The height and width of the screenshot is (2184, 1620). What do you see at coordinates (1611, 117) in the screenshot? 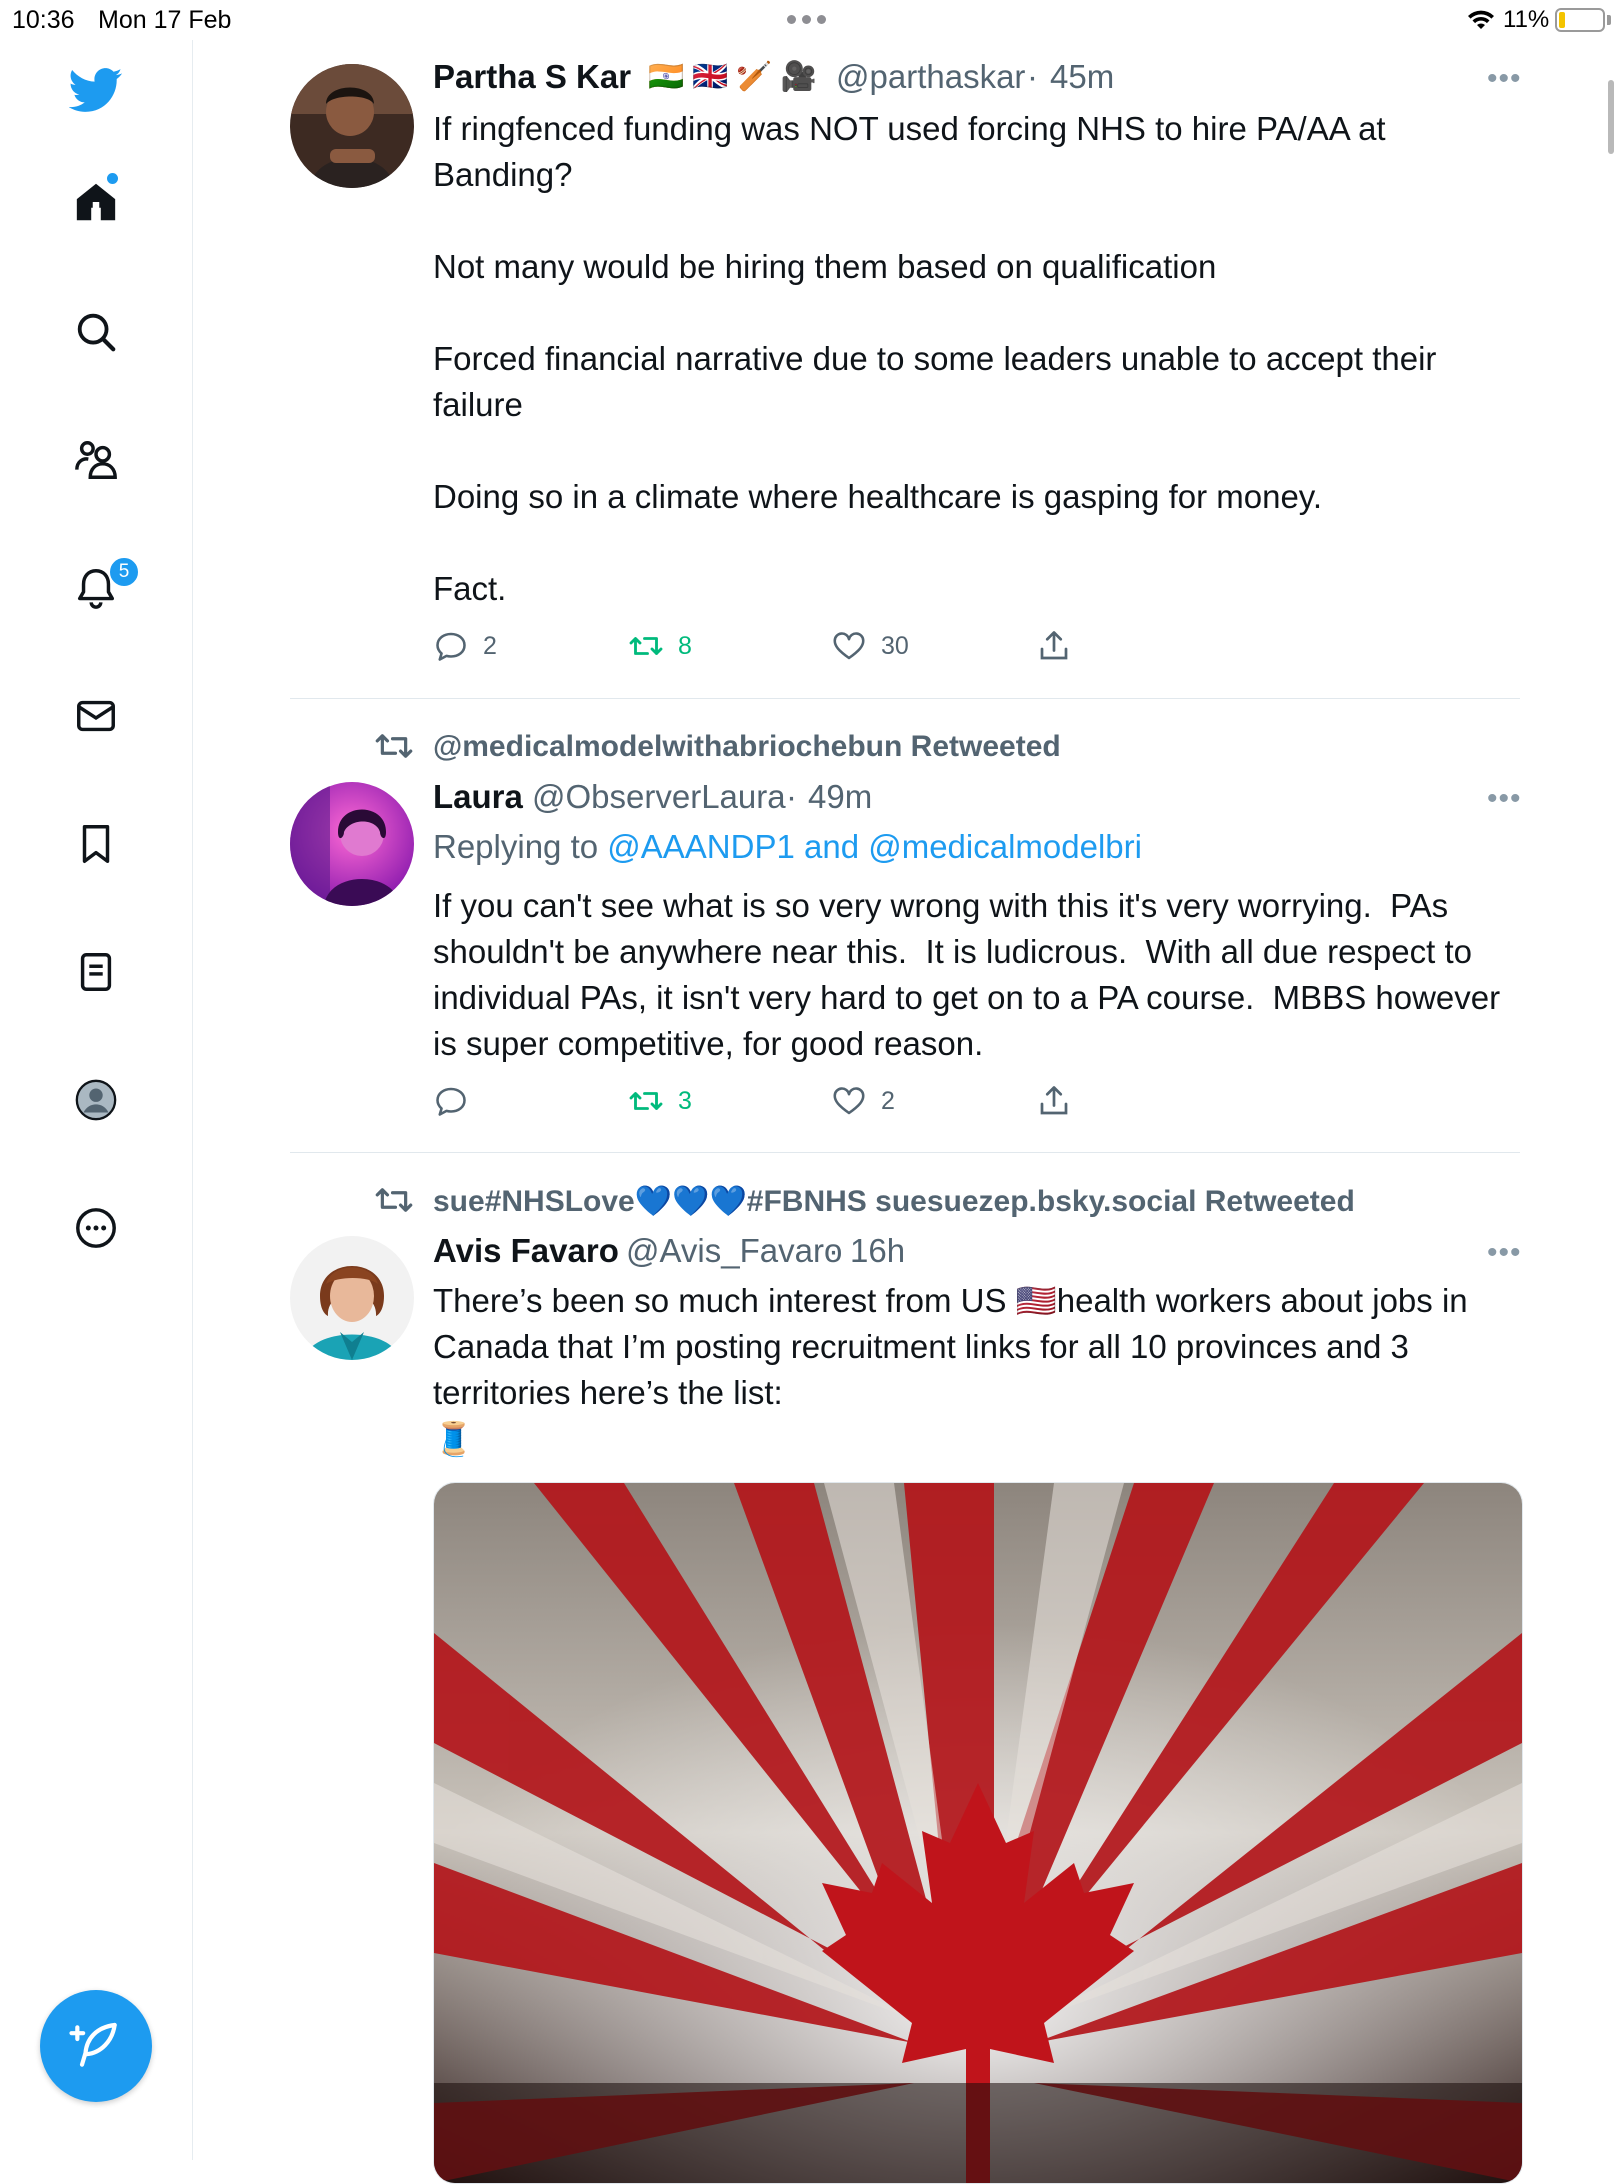
I see `scrollbar` at bounding box center [1611, 117].